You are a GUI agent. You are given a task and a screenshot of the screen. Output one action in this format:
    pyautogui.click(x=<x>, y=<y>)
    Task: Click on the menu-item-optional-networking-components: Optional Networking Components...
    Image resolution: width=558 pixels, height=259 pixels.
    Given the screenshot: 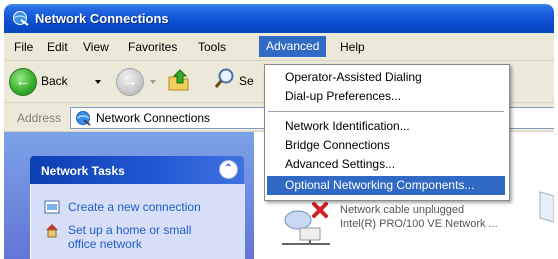 What is the action you would take?
    pyautogui.click(x=386, y=185)
    